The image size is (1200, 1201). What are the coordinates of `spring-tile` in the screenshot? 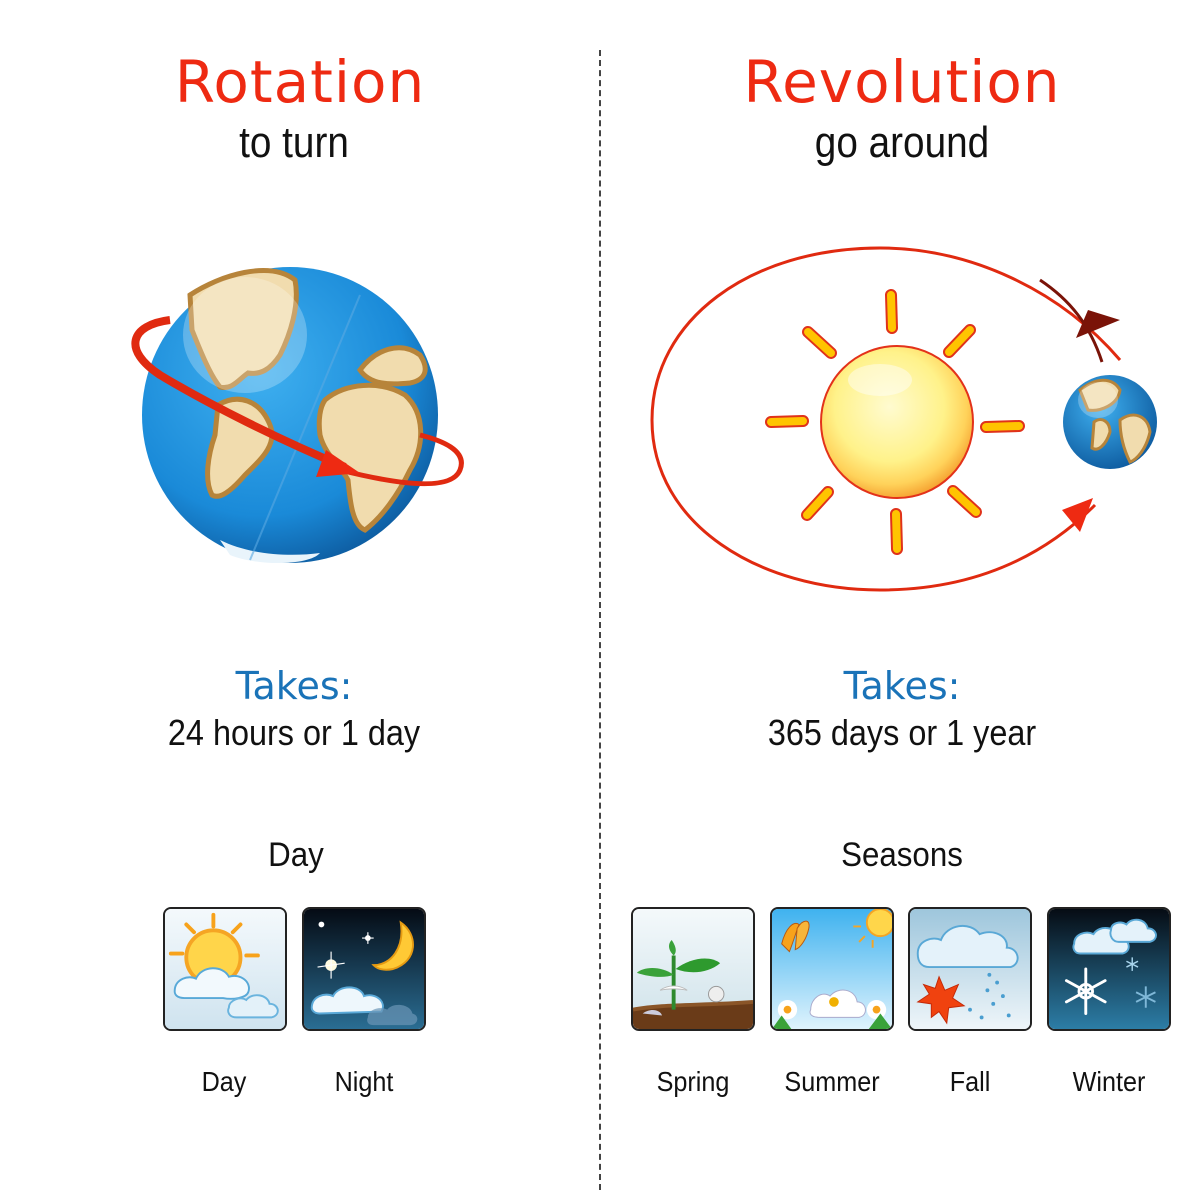 It's located at (693, 969).